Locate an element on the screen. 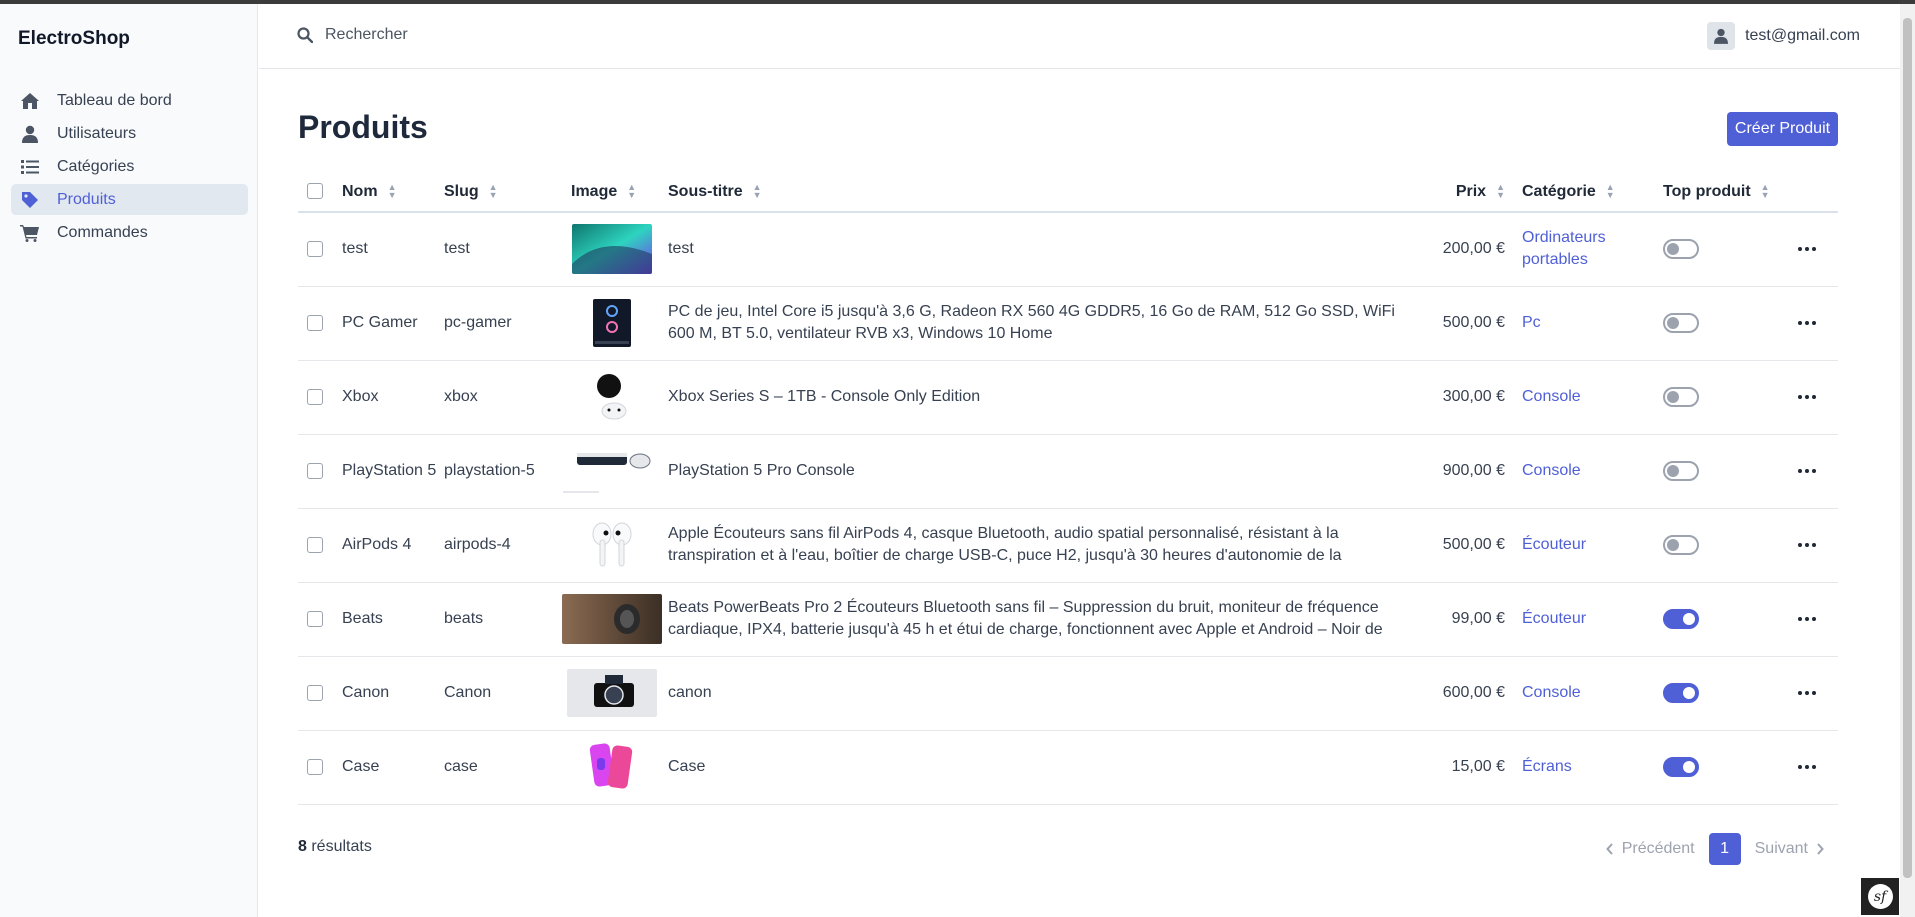 The width and height of the screenshot is (1915, 917). search-icon is located at coordinates (305, 35).